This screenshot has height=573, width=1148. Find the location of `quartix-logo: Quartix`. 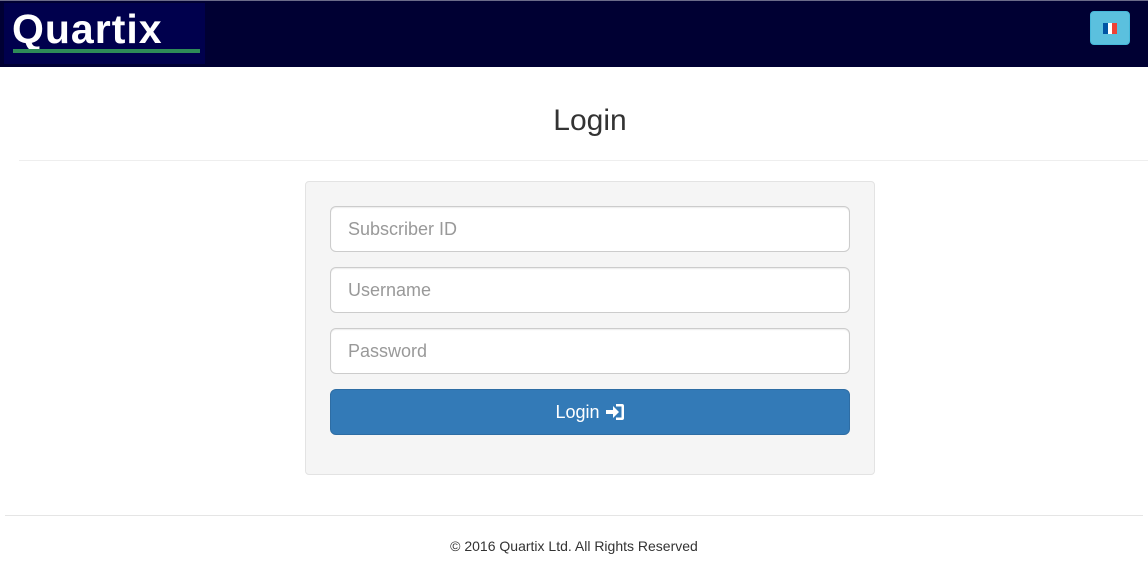

quartix-logo: Quartix is located at coordinates (104, 33).